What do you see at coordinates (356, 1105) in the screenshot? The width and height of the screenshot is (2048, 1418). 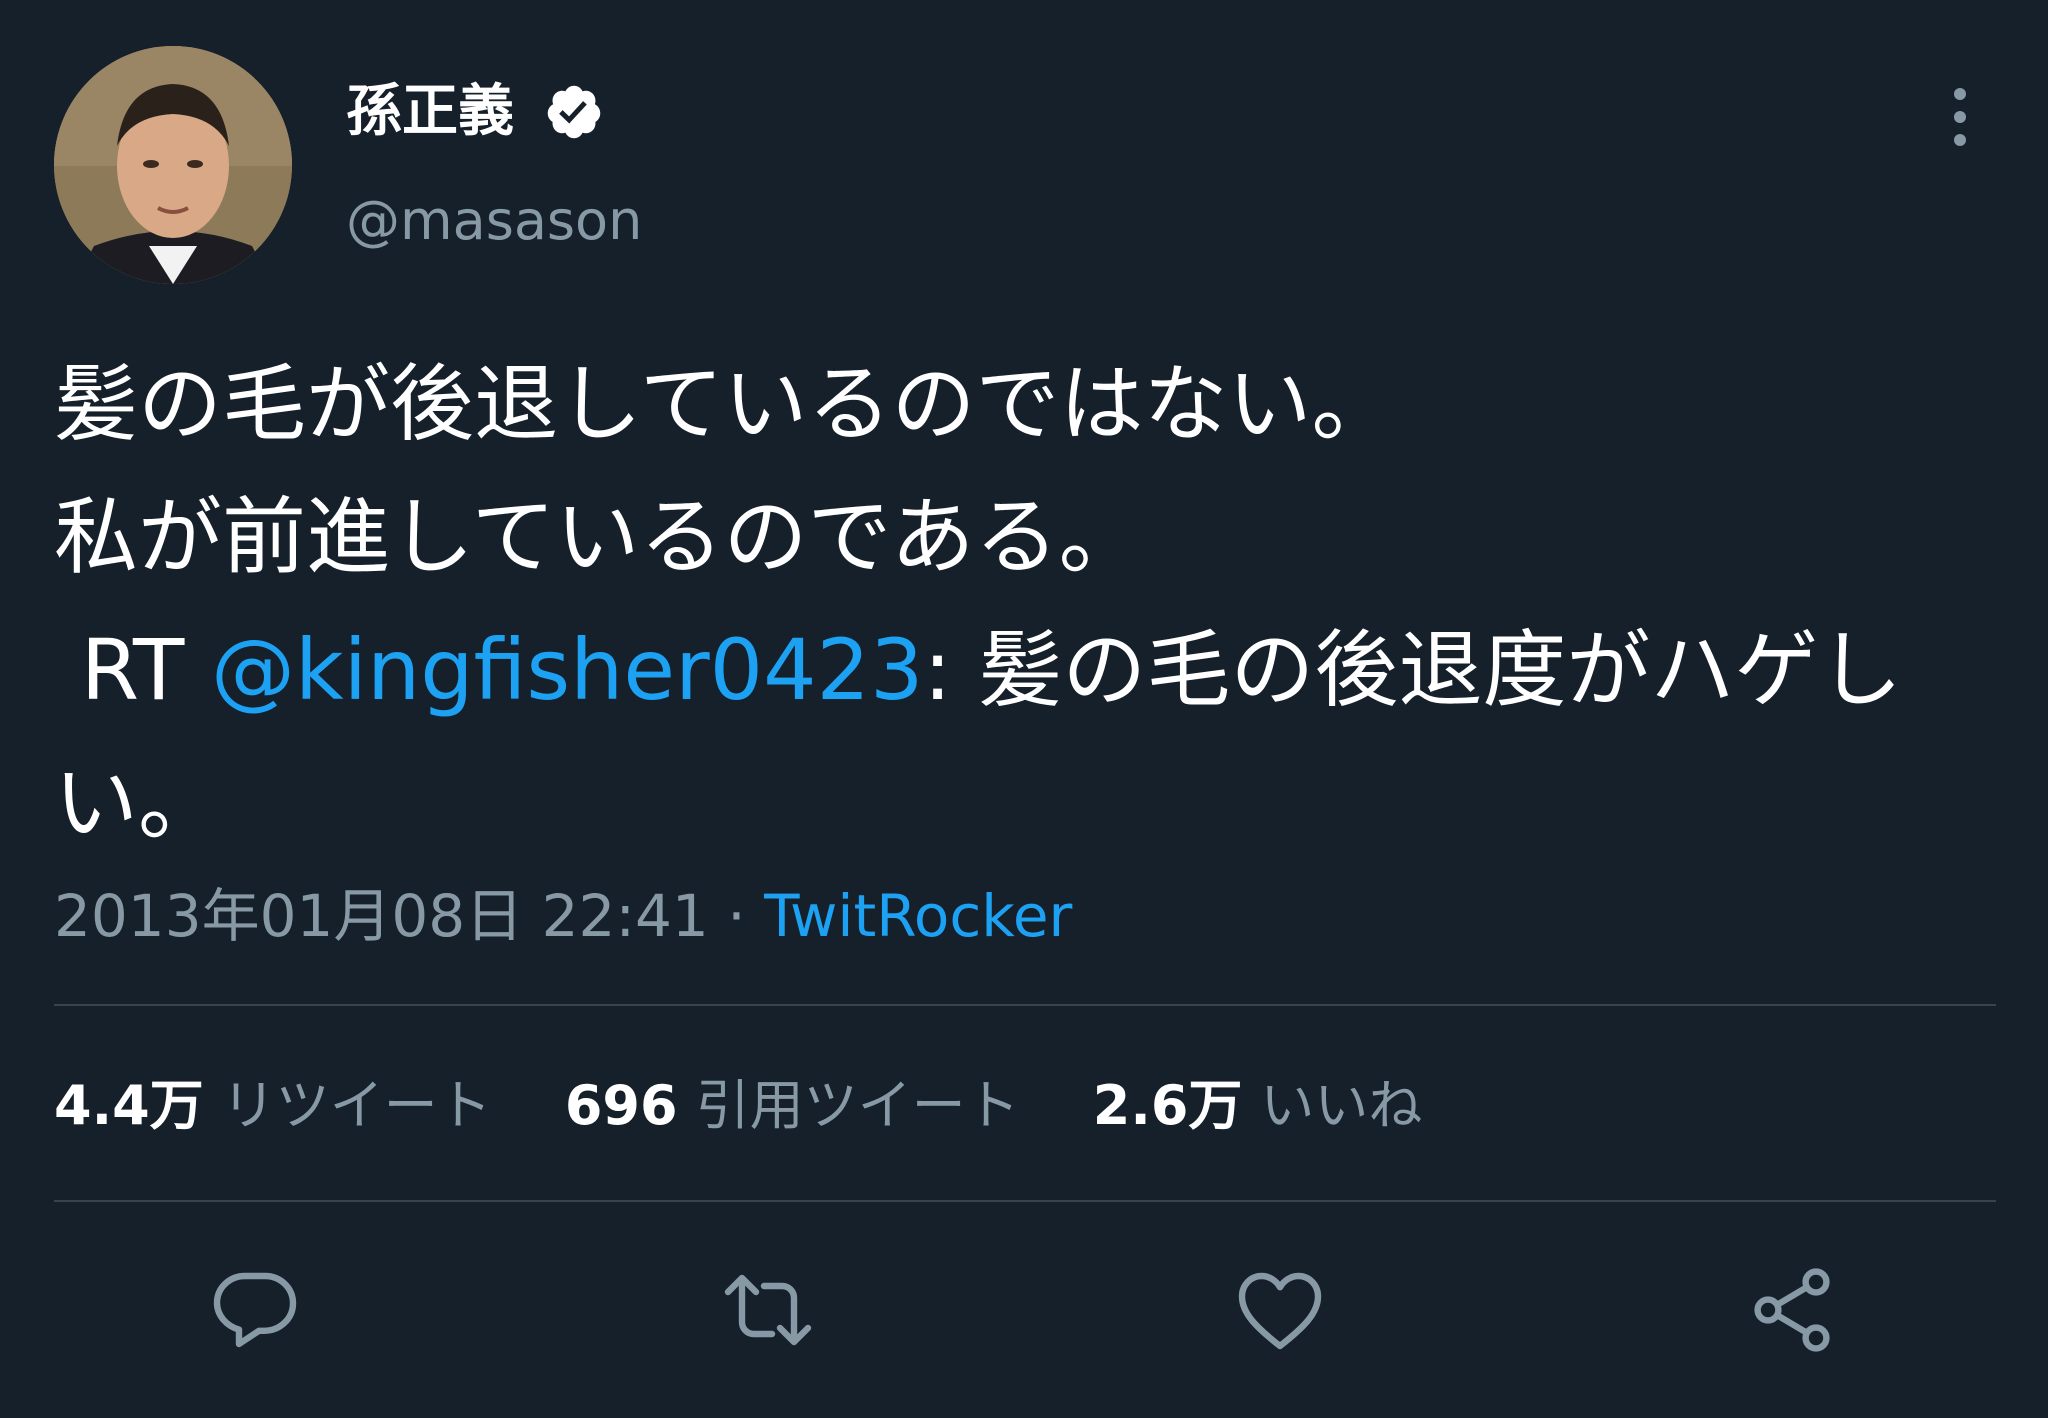 I see `retweets-label: リツイート` at bounding box center [356, 1105].